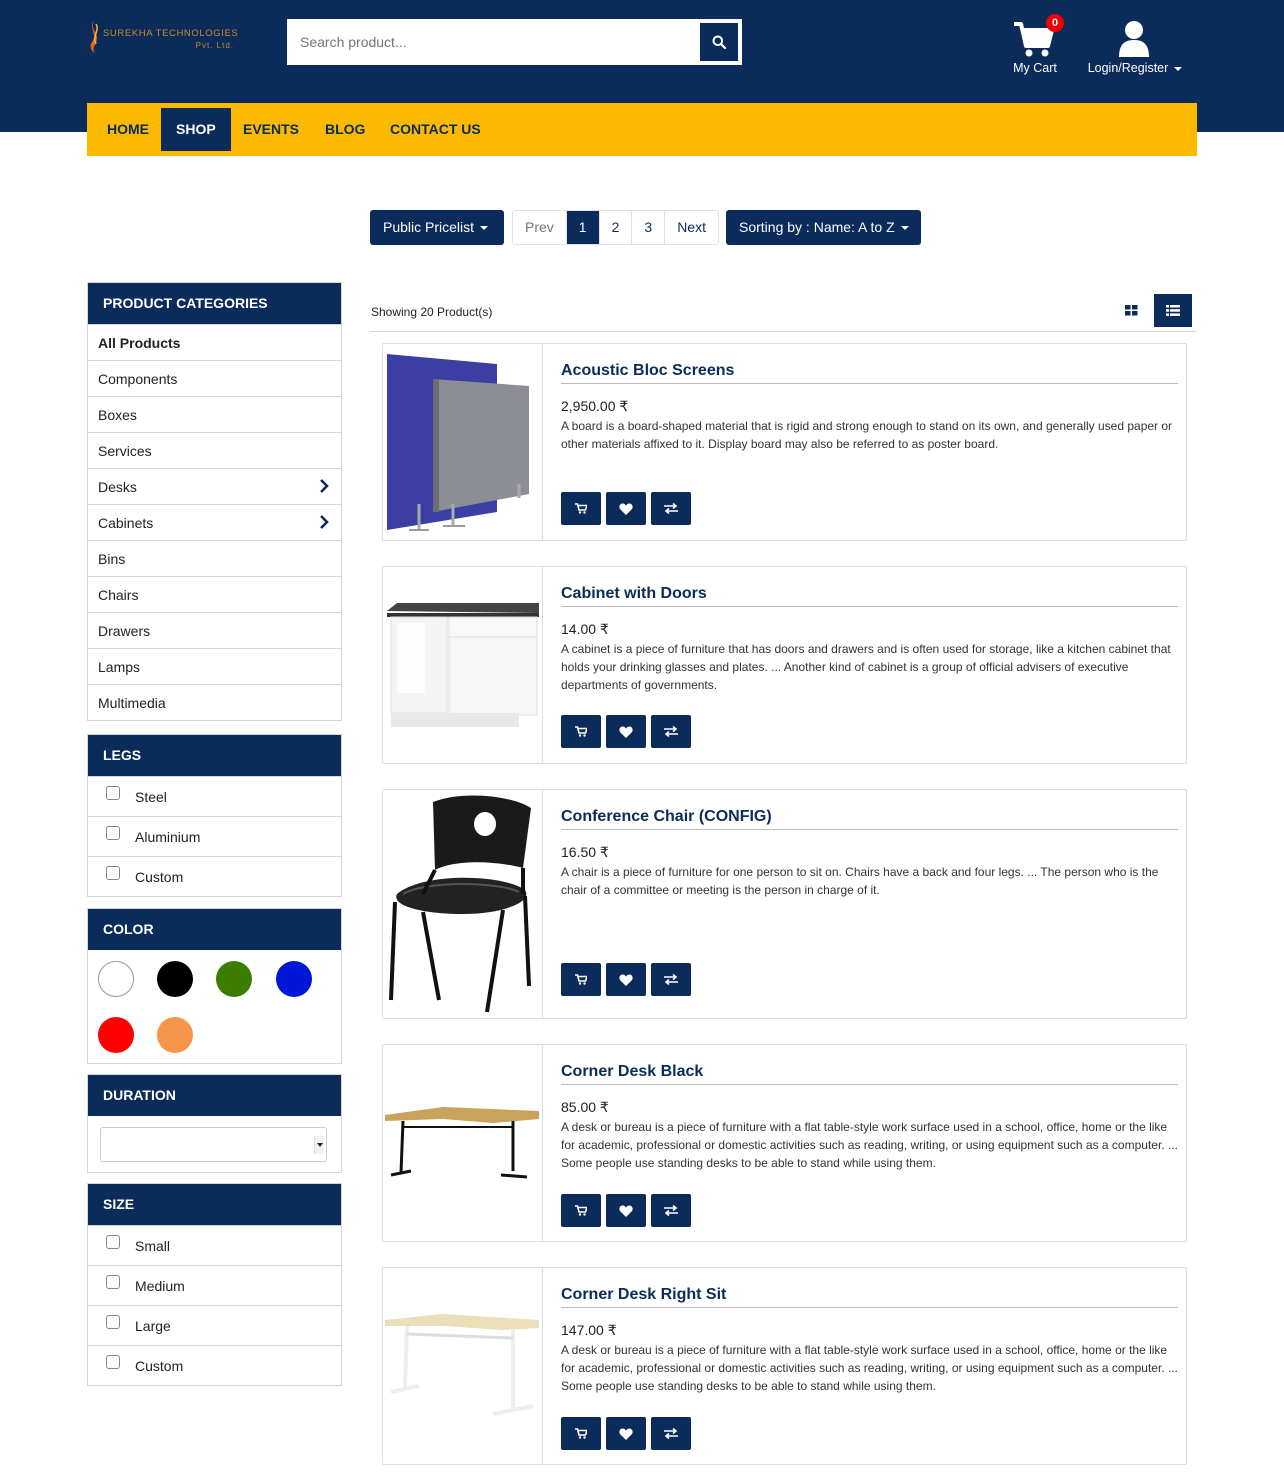 This screenshot has width=1284, height=1479. Describe the element at coordinates (214, 630) in the screenshot. I see `category-drawers: Drawers` at that location.